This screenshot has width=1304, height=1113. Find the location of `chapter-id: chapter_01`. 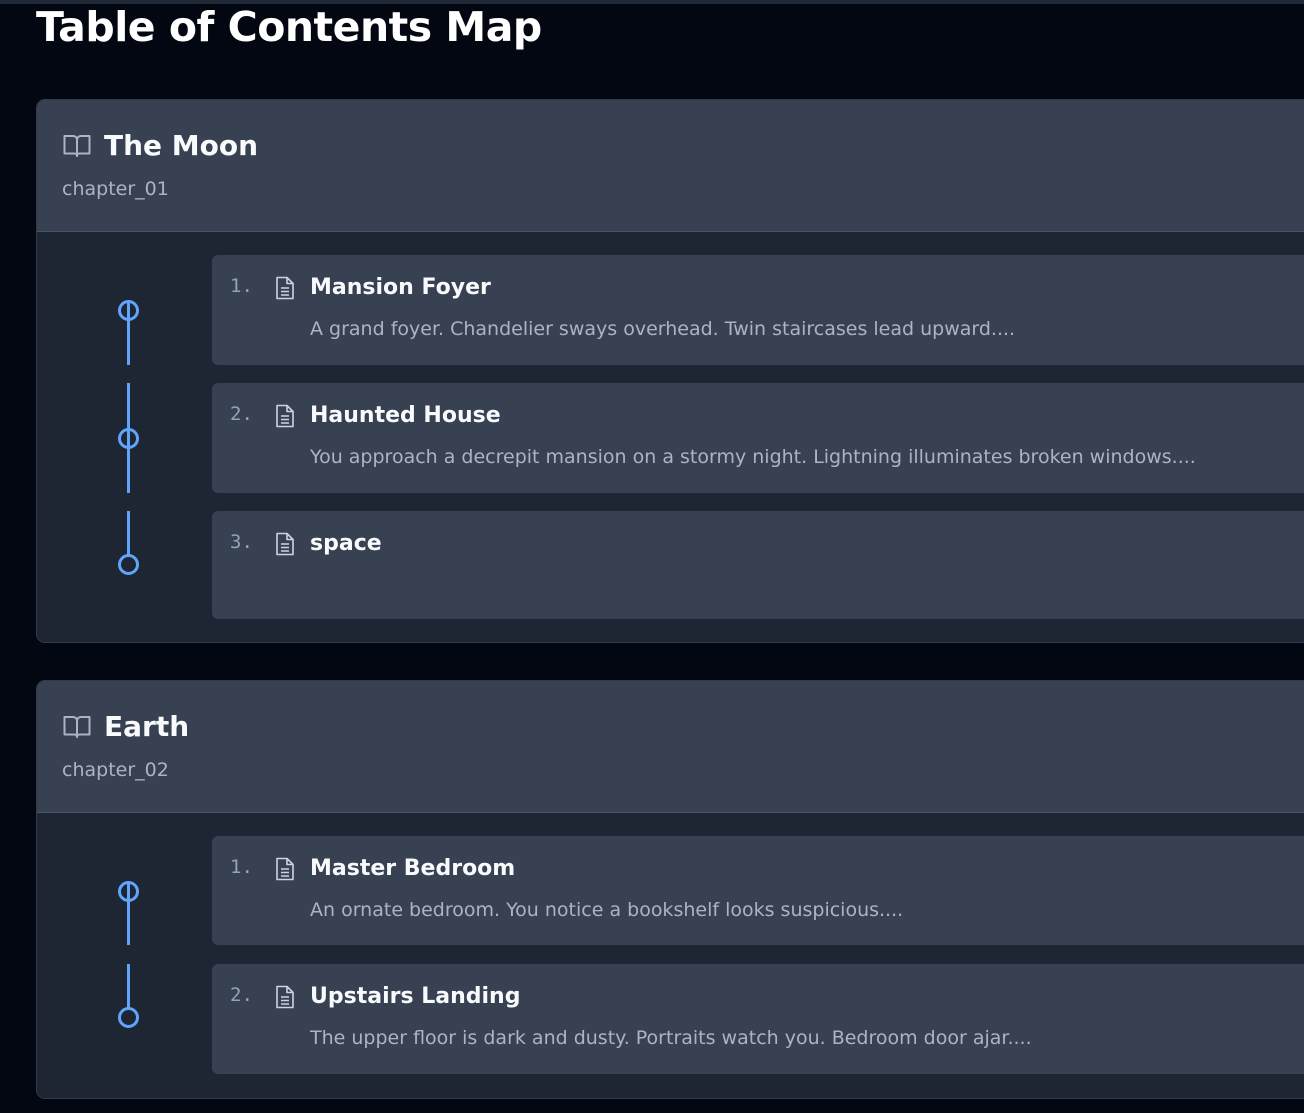

chapter-id: chapter_01 is located at coordinates (115, 189).